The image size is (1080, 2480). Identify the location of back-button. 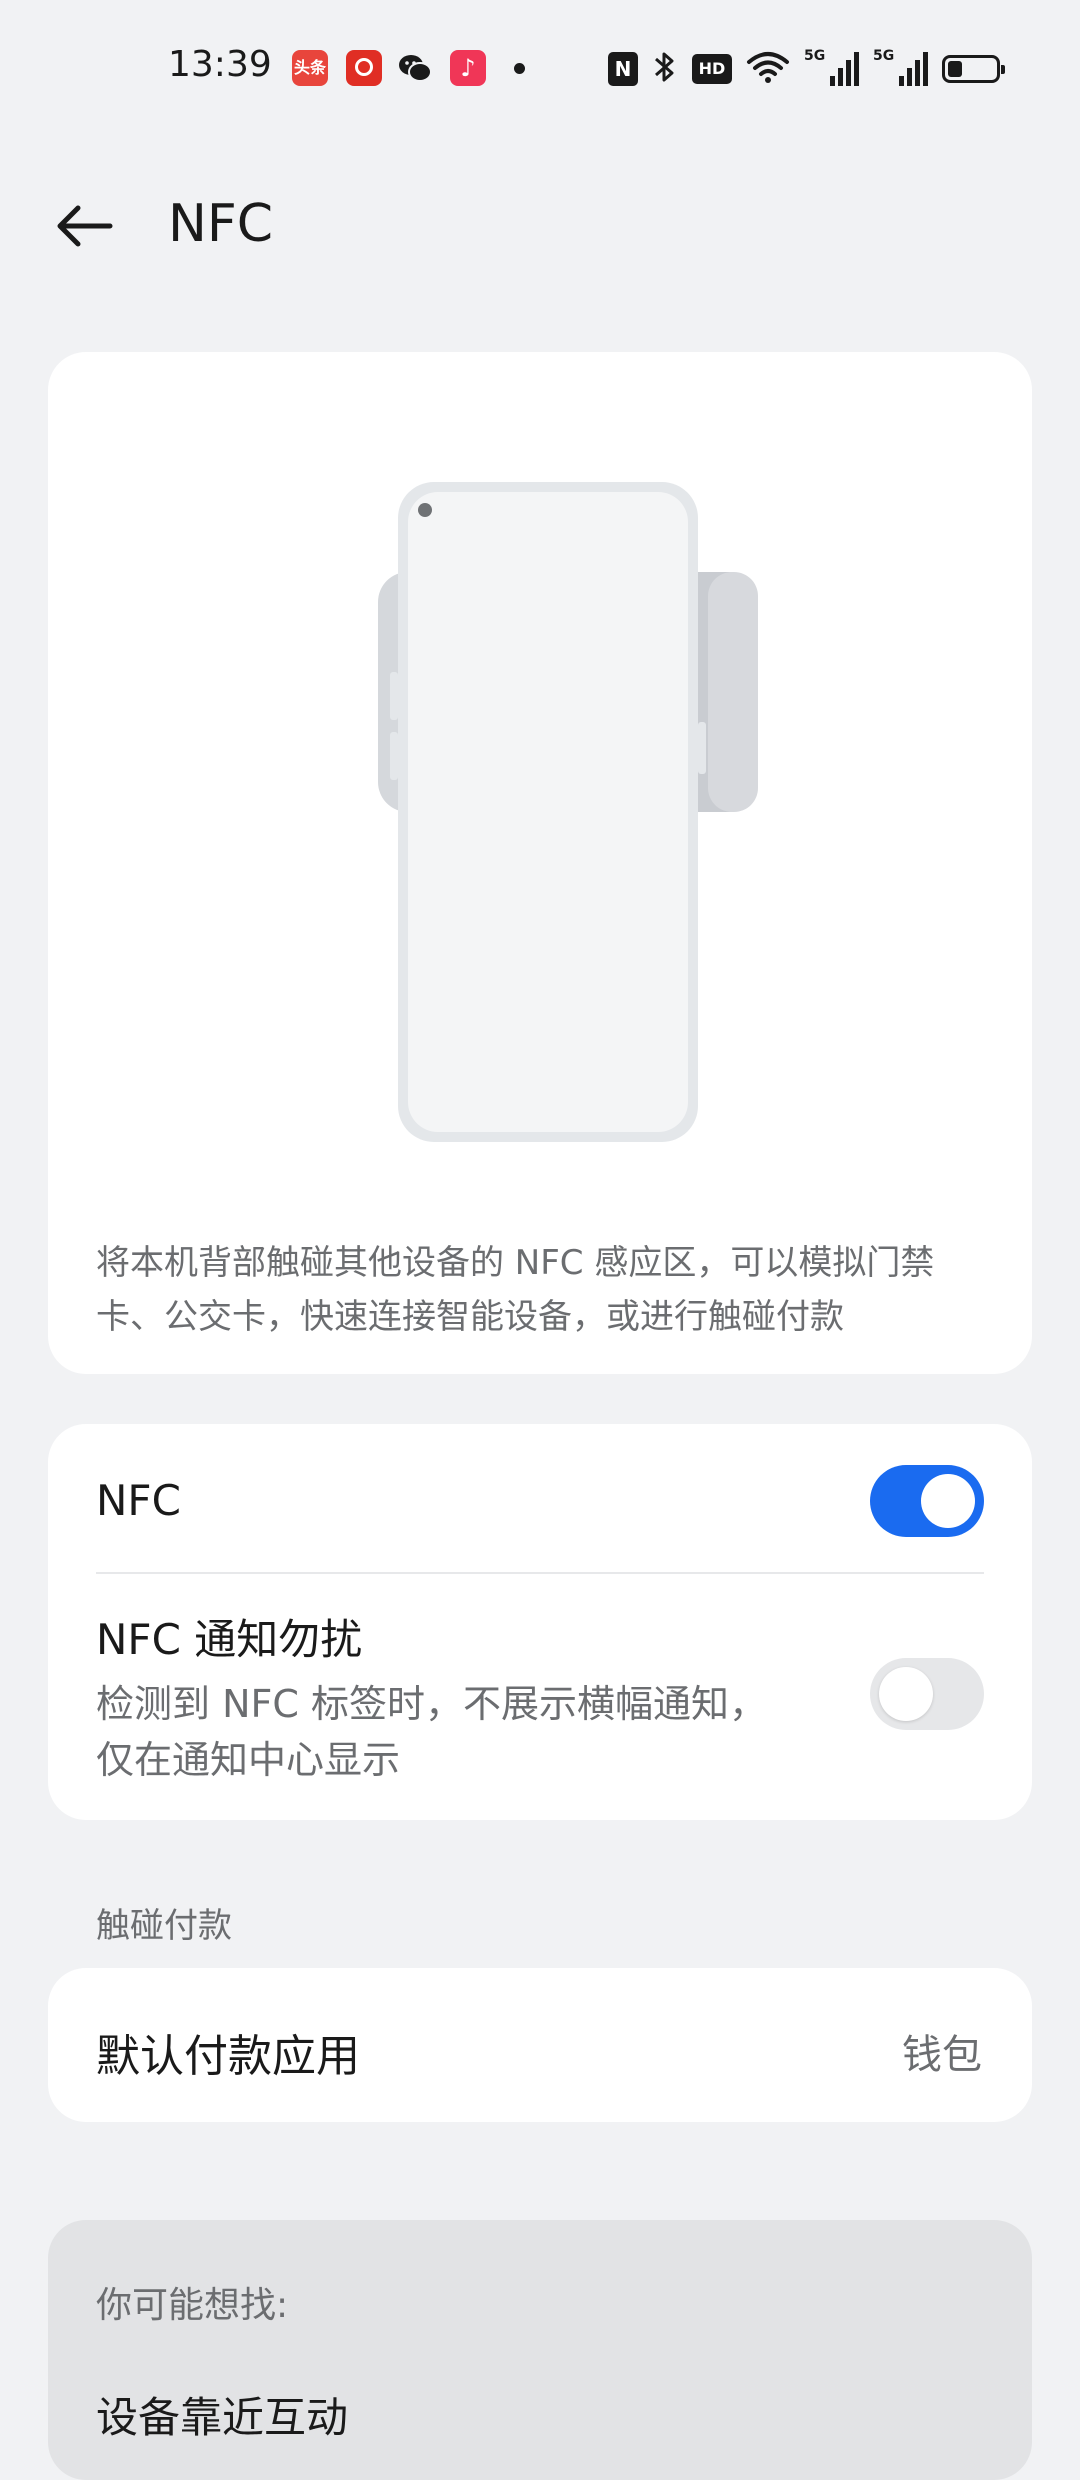
(85, 226).